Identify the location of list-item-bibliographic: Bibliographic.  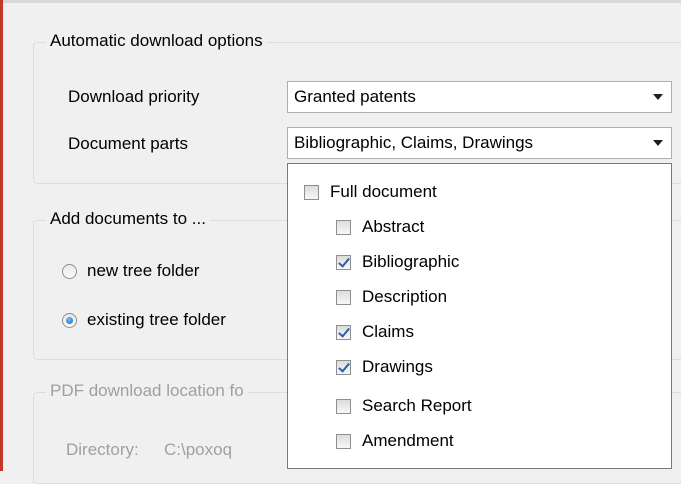
(397, 262).